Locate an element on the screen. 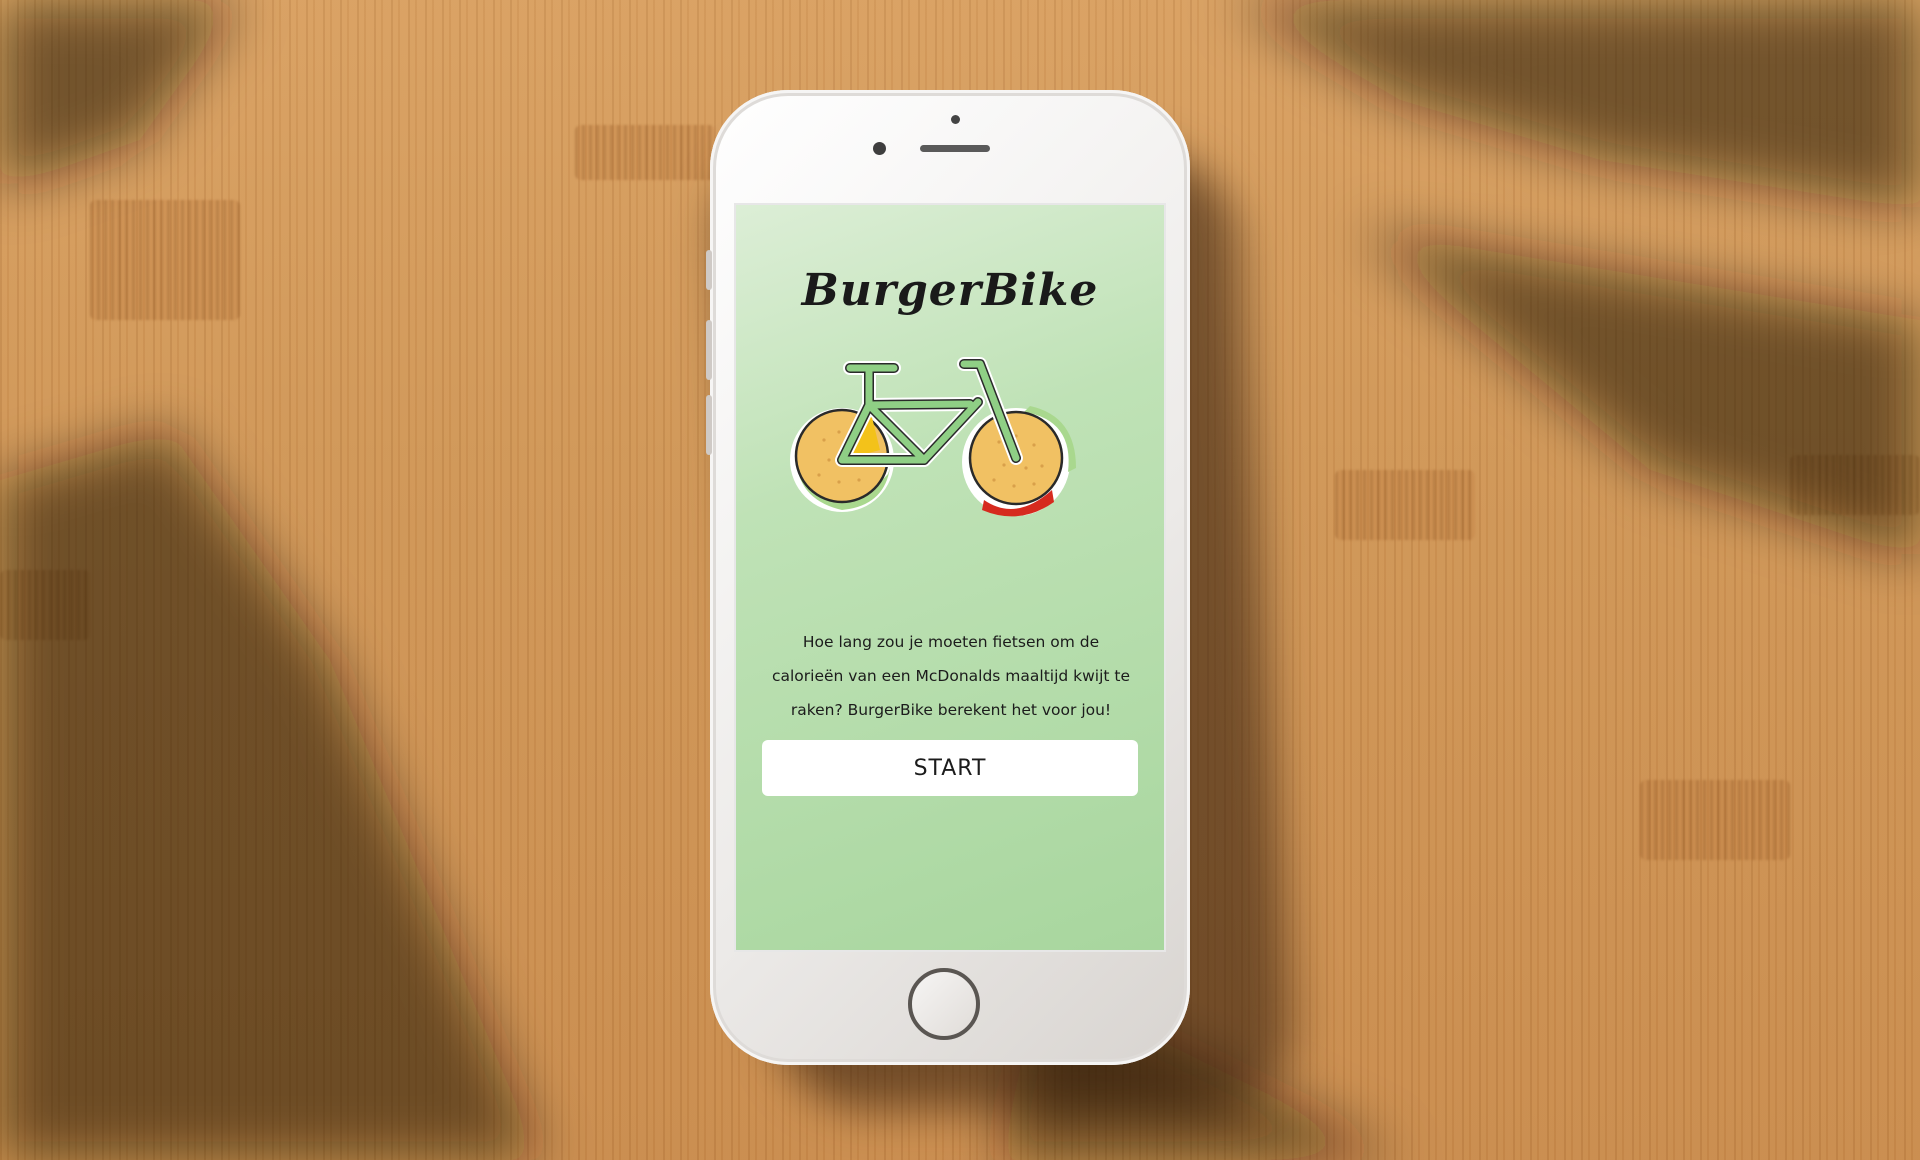 The width and height of the screenshot is (1920, 1160). volume-down-button is located at coordinates (709, 425).